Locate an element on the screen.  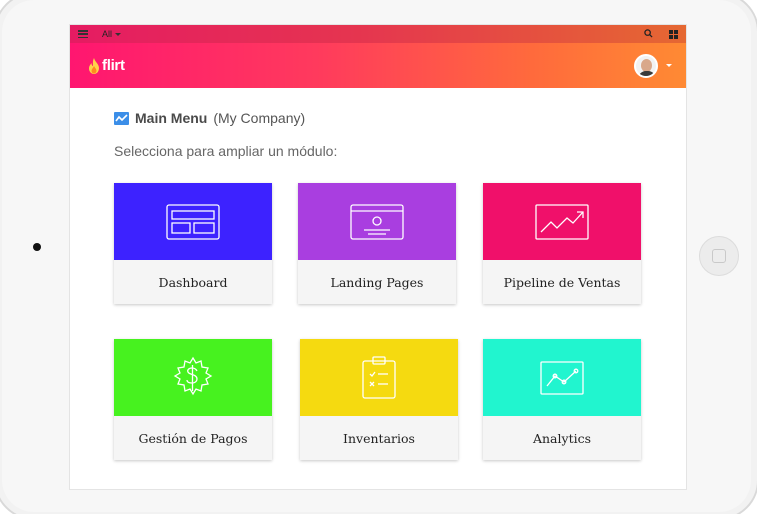
module-tile-gestion-pagos: Gestión de Pagos is located at coordinates (193, 399).